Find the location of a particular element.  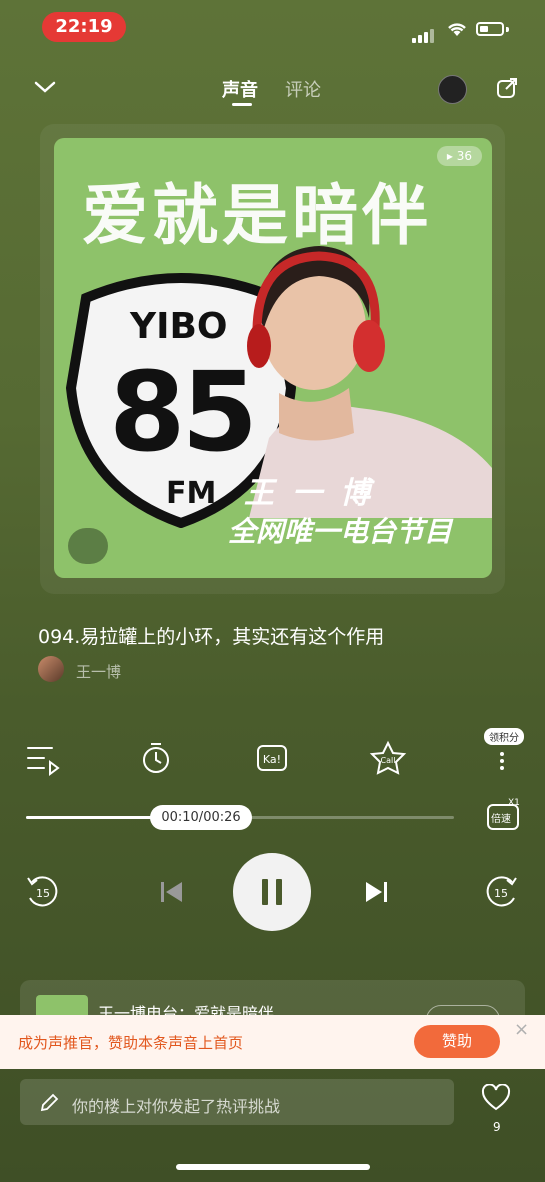

signal-icon is located at coordinates (424, 33).